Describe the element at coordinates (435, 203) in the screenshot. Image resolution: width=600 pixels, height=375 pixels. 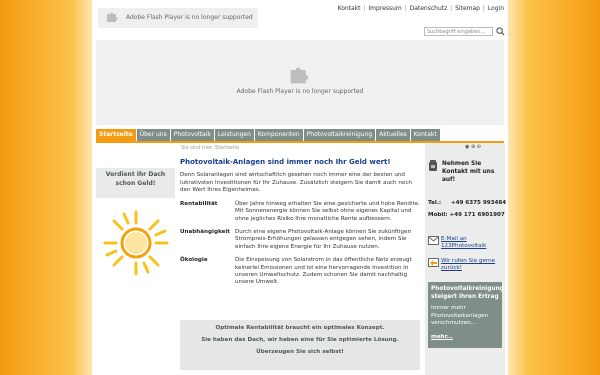
I see `tel-label: Tel.:` at that location.